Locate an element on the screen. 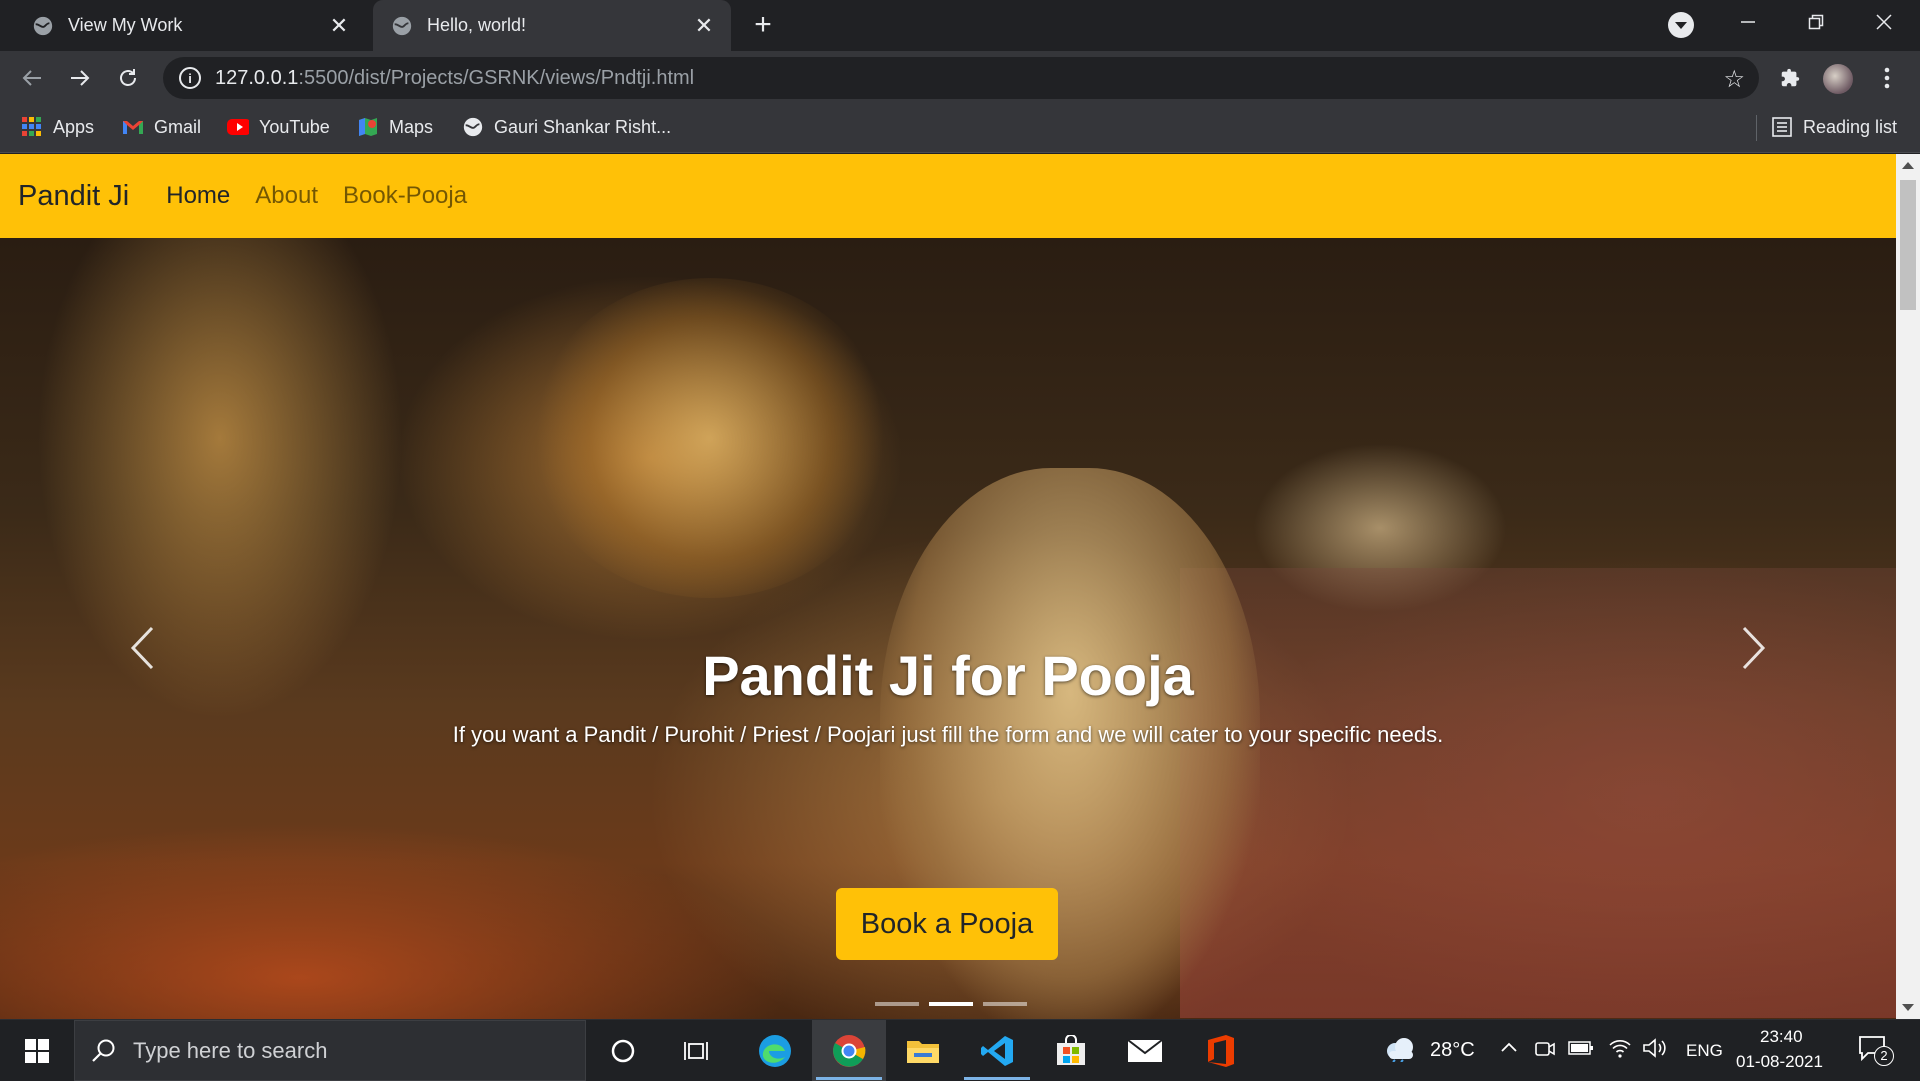 This screenshot has height=1081, width=1920. vscode-icon is located at coordinates (997, 1050).